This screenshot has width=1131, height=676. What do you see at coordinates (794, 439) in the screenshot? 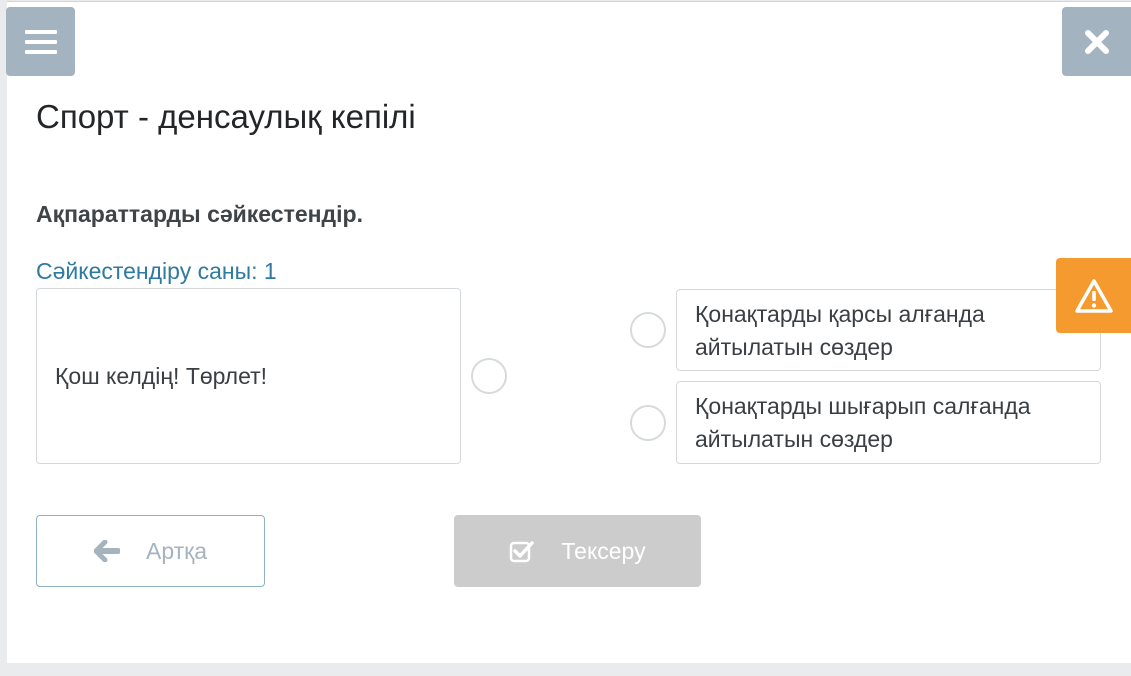
I see `right-match-item-2-line2: айтылатын сөздер` at bounding box center [794, 439].